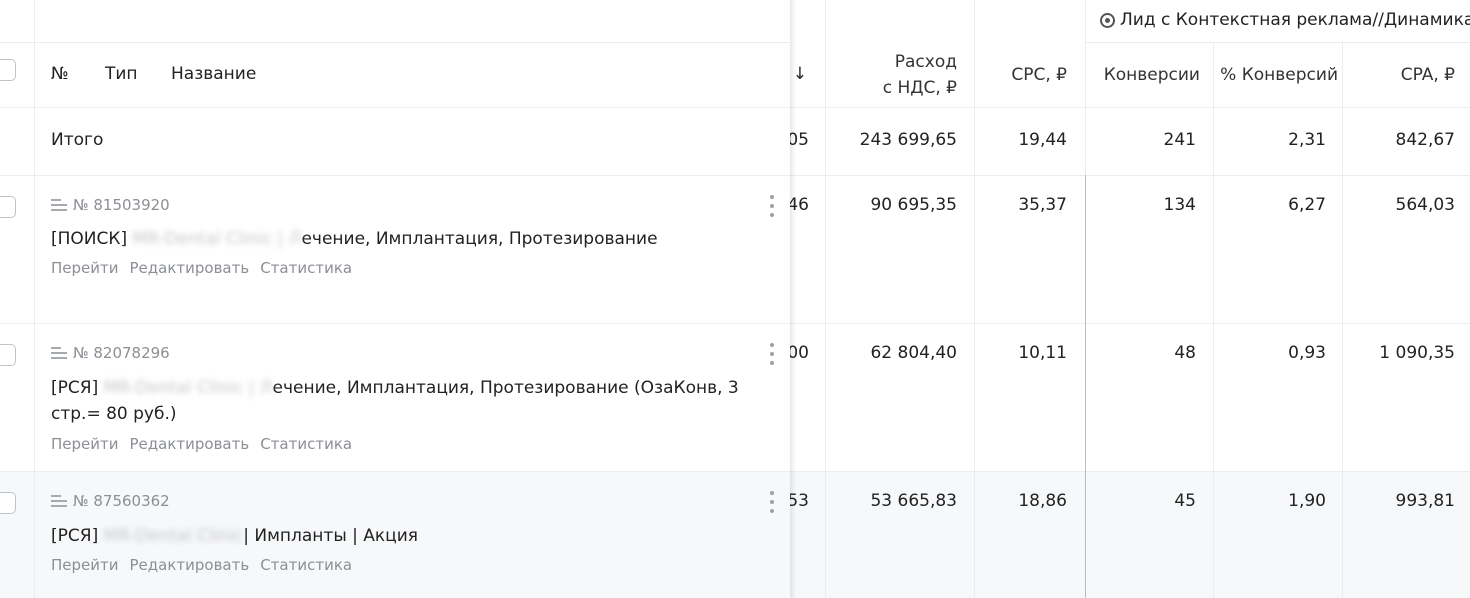 This screenshot has width=1470, height=598. I want to click on column-header-cpc: CPC, ₽, so click(1021, 75).